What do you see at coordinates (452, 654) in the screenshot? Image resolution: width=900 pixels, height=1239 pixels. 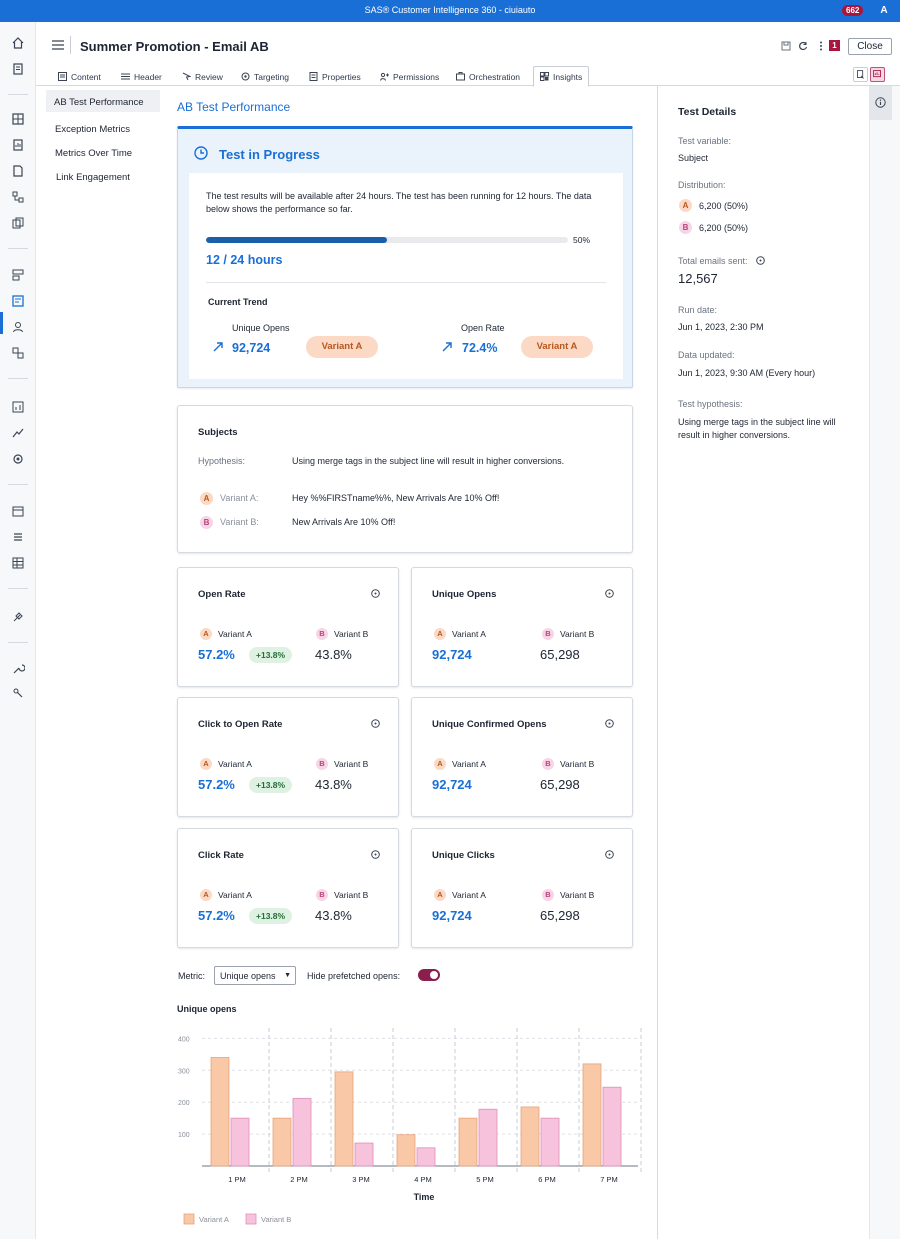 I see `variant-a-value: 92,724` at bounding box center [452, 654].